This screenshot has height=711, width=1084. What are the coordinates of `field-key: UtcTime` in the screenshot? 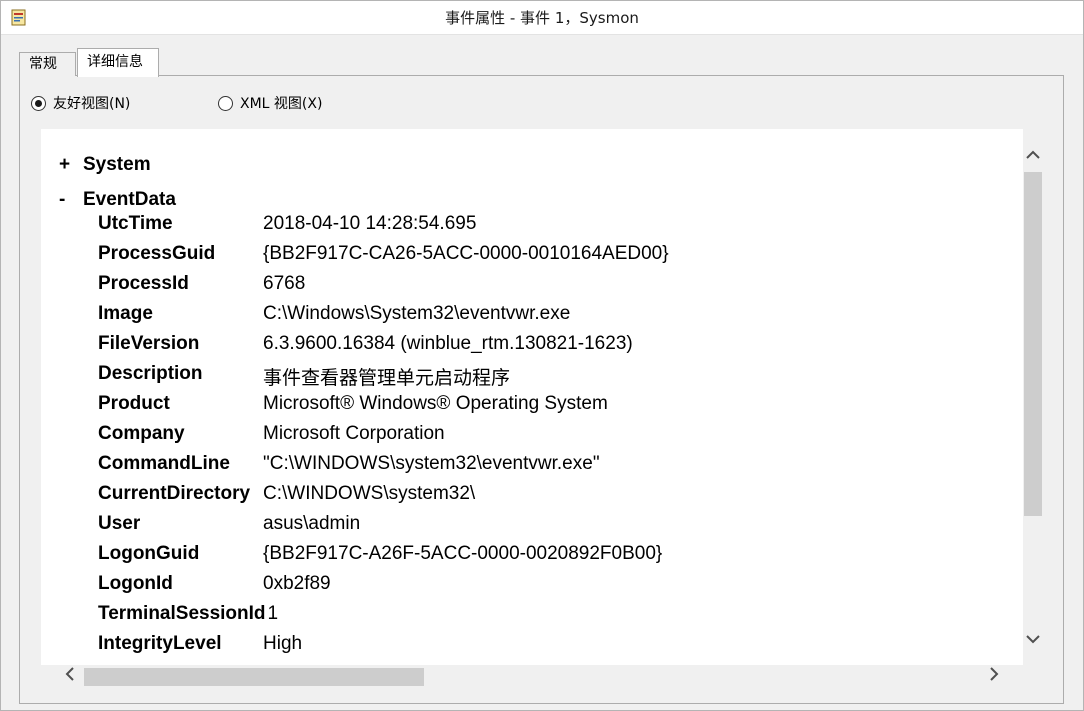 It's located at (135, 223).